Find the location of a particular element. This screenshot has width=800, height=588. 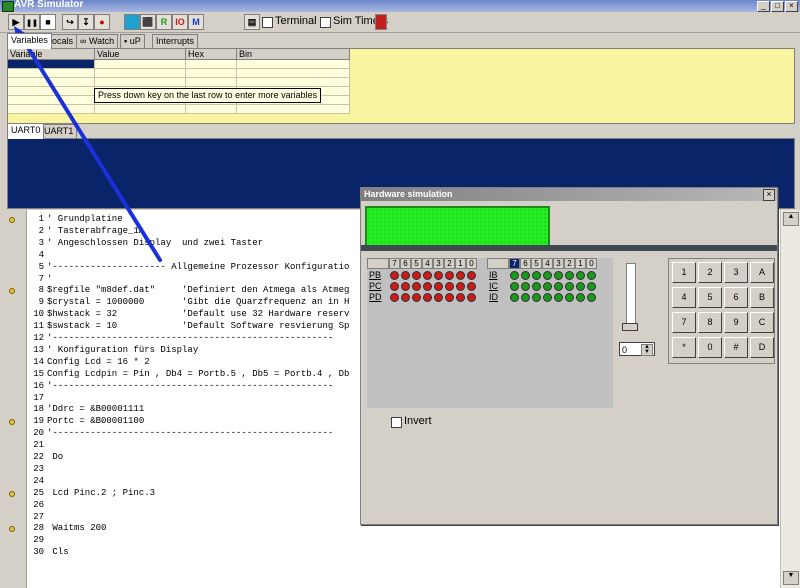

code-line: 'Ddrc = &B00001111 is located at coordinates (95, 409).